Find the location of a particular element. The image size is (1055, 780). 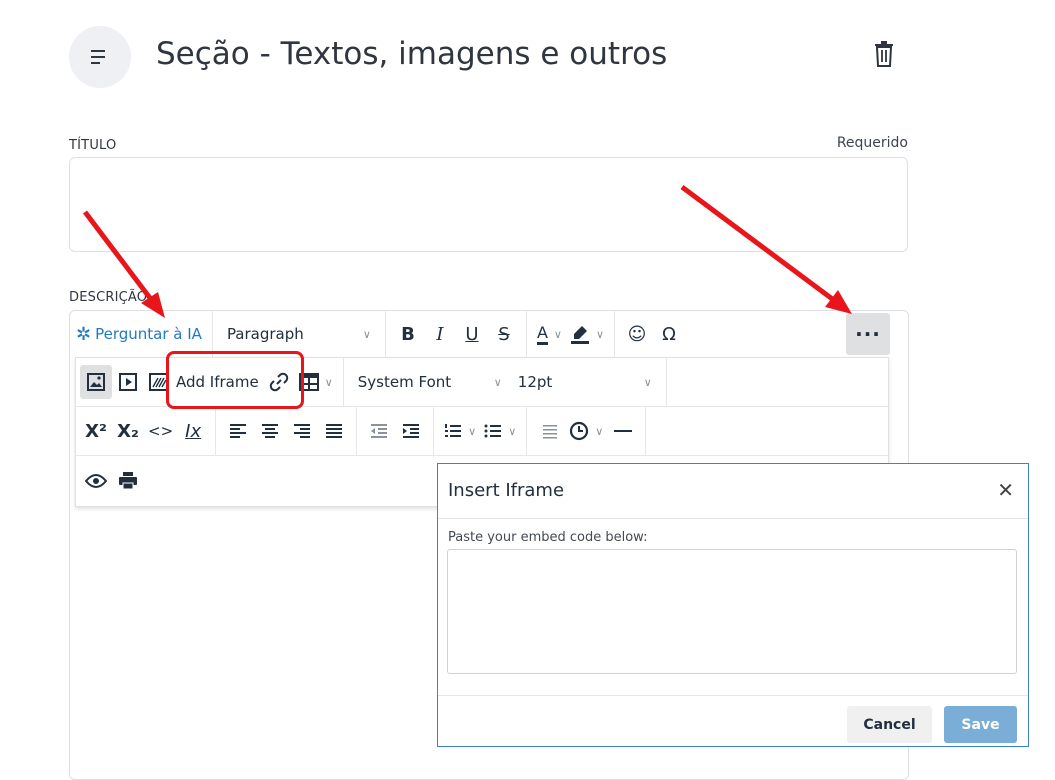

highlight-color-button: ∨ is located at coordinates (587, 334).